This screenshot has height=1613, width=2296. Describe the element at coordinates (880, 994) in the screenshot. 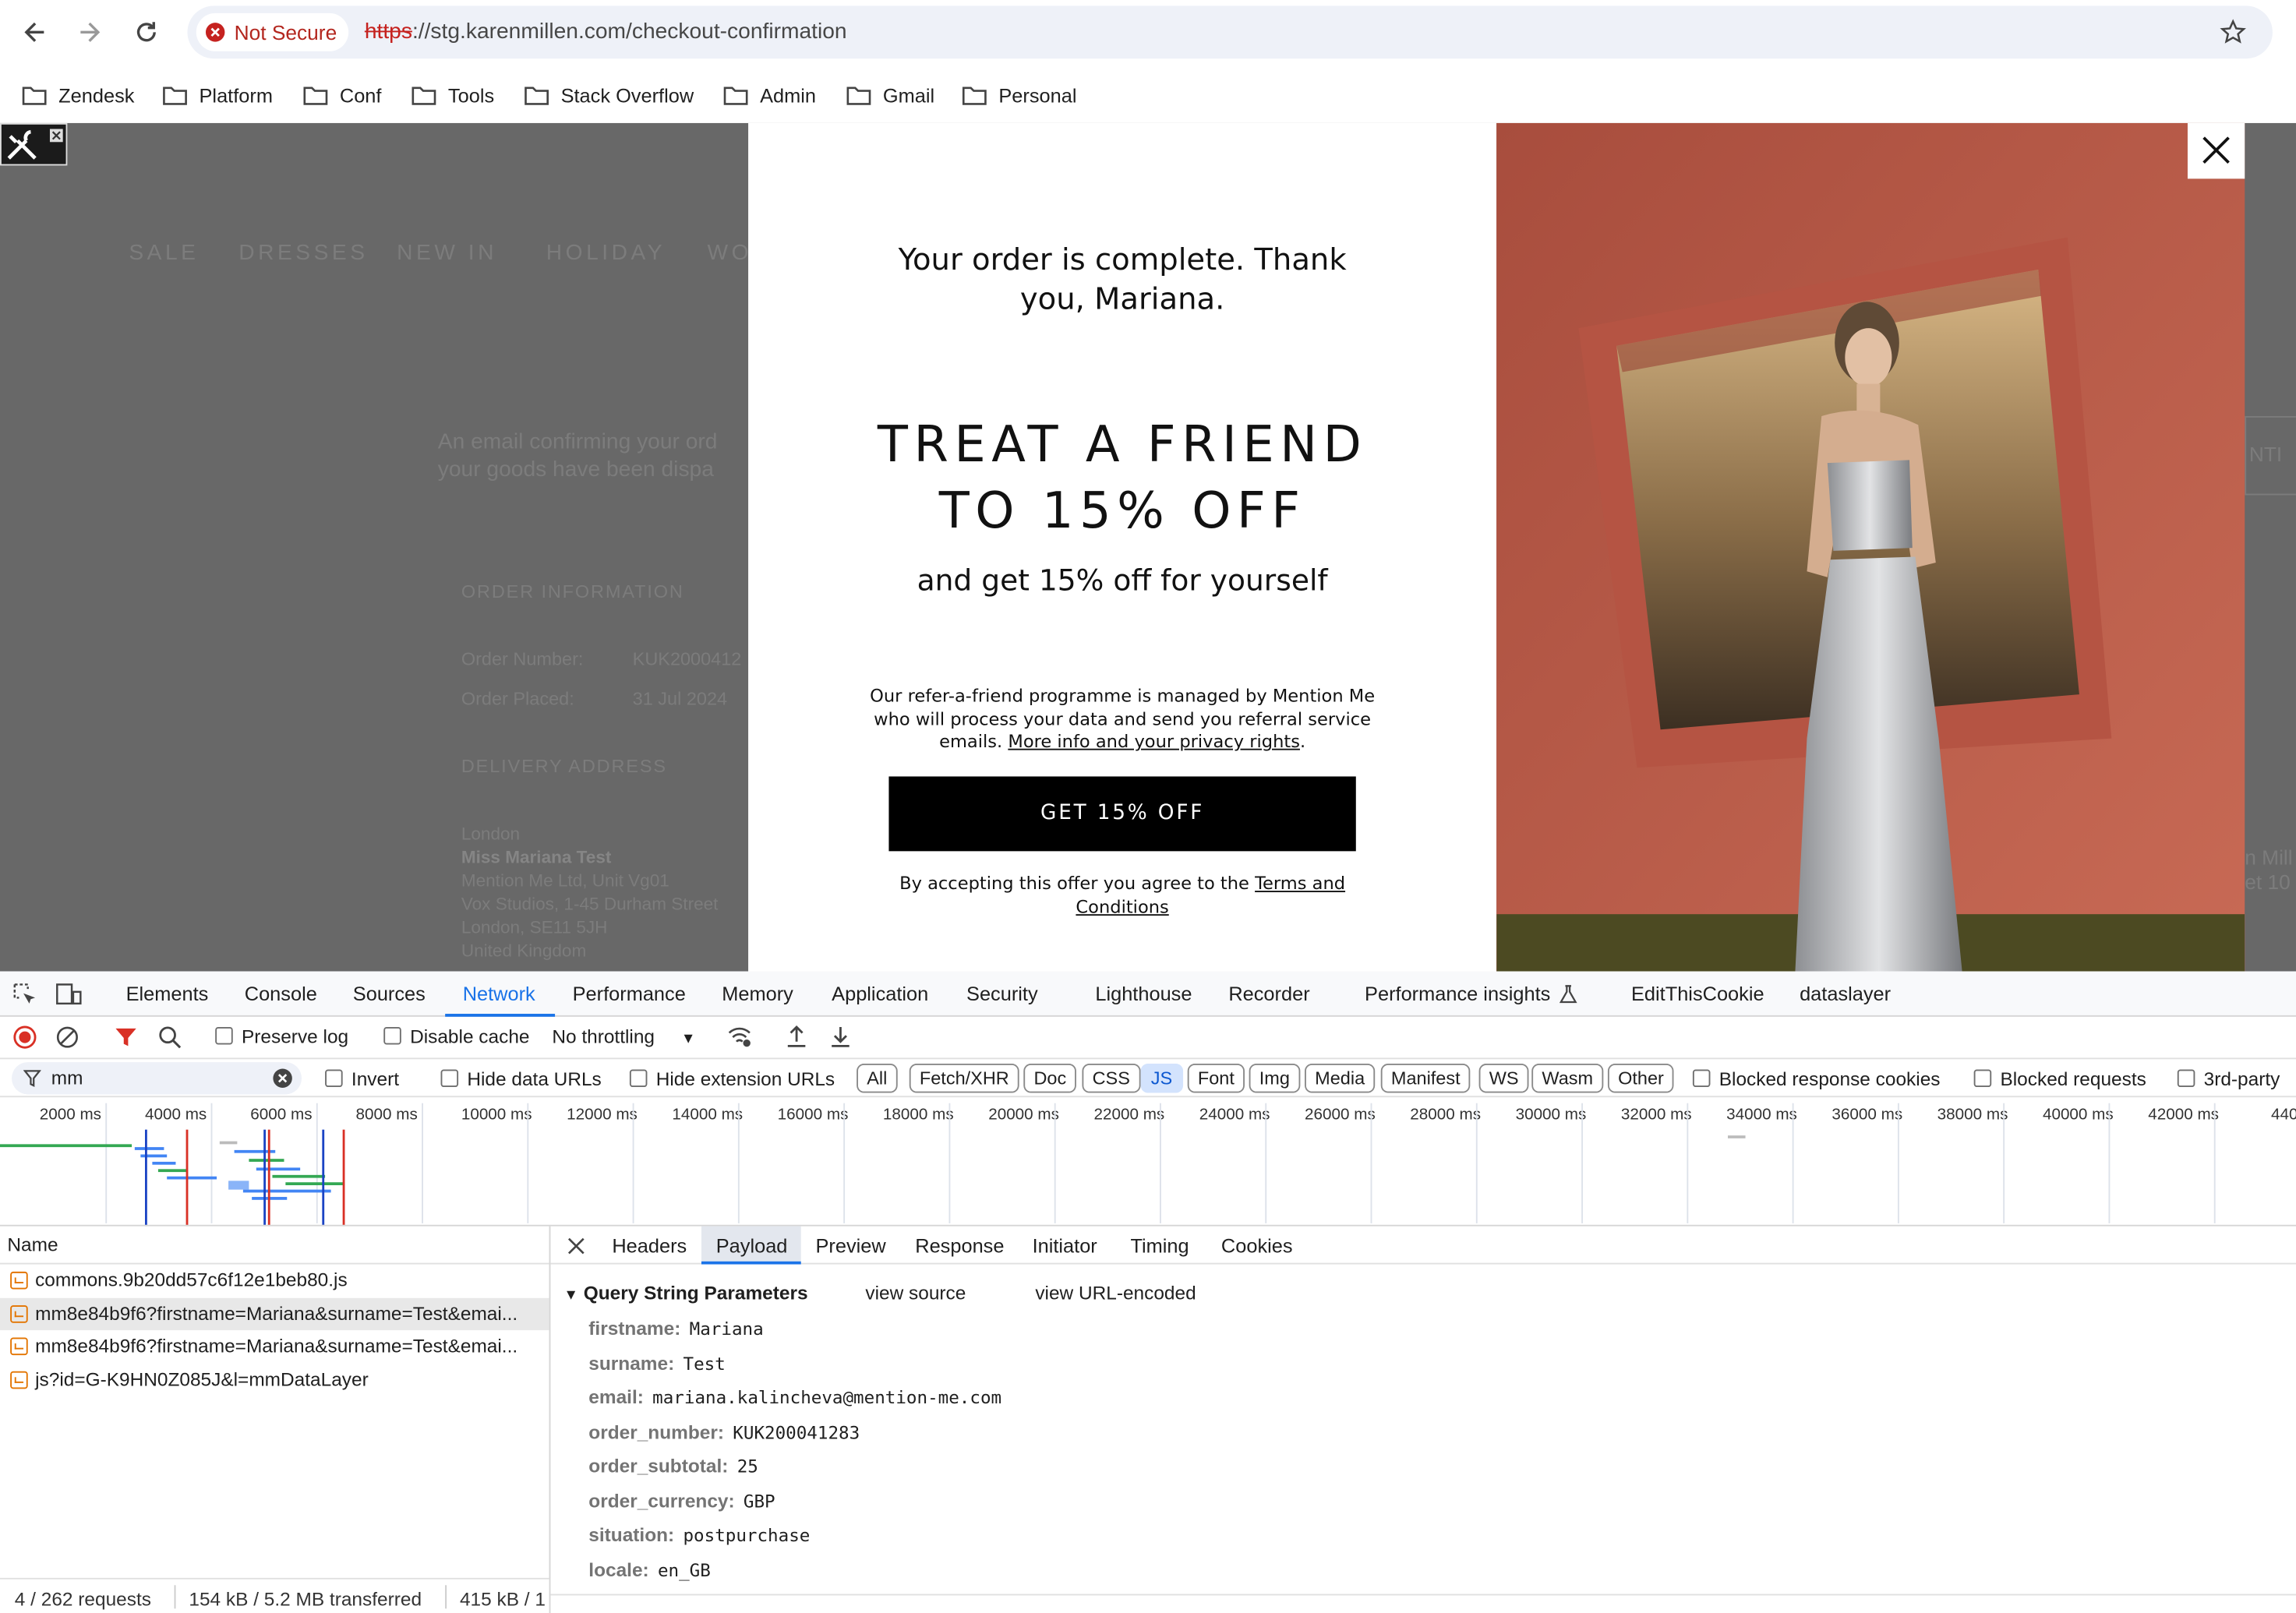

I see `tab-application: Application` at that location.